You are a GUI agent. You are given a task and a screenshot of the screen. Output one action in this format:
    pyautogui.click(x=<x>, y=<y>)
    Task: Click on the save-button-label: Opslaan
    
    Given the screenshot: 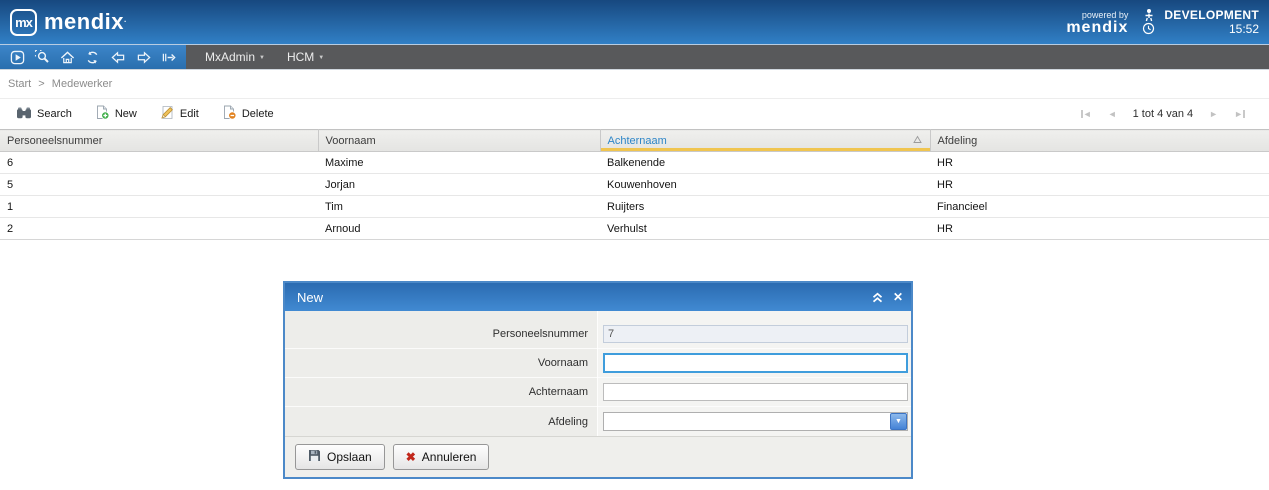 What is the action you would take?
    pyautogui.click(x=349, y=457)
    